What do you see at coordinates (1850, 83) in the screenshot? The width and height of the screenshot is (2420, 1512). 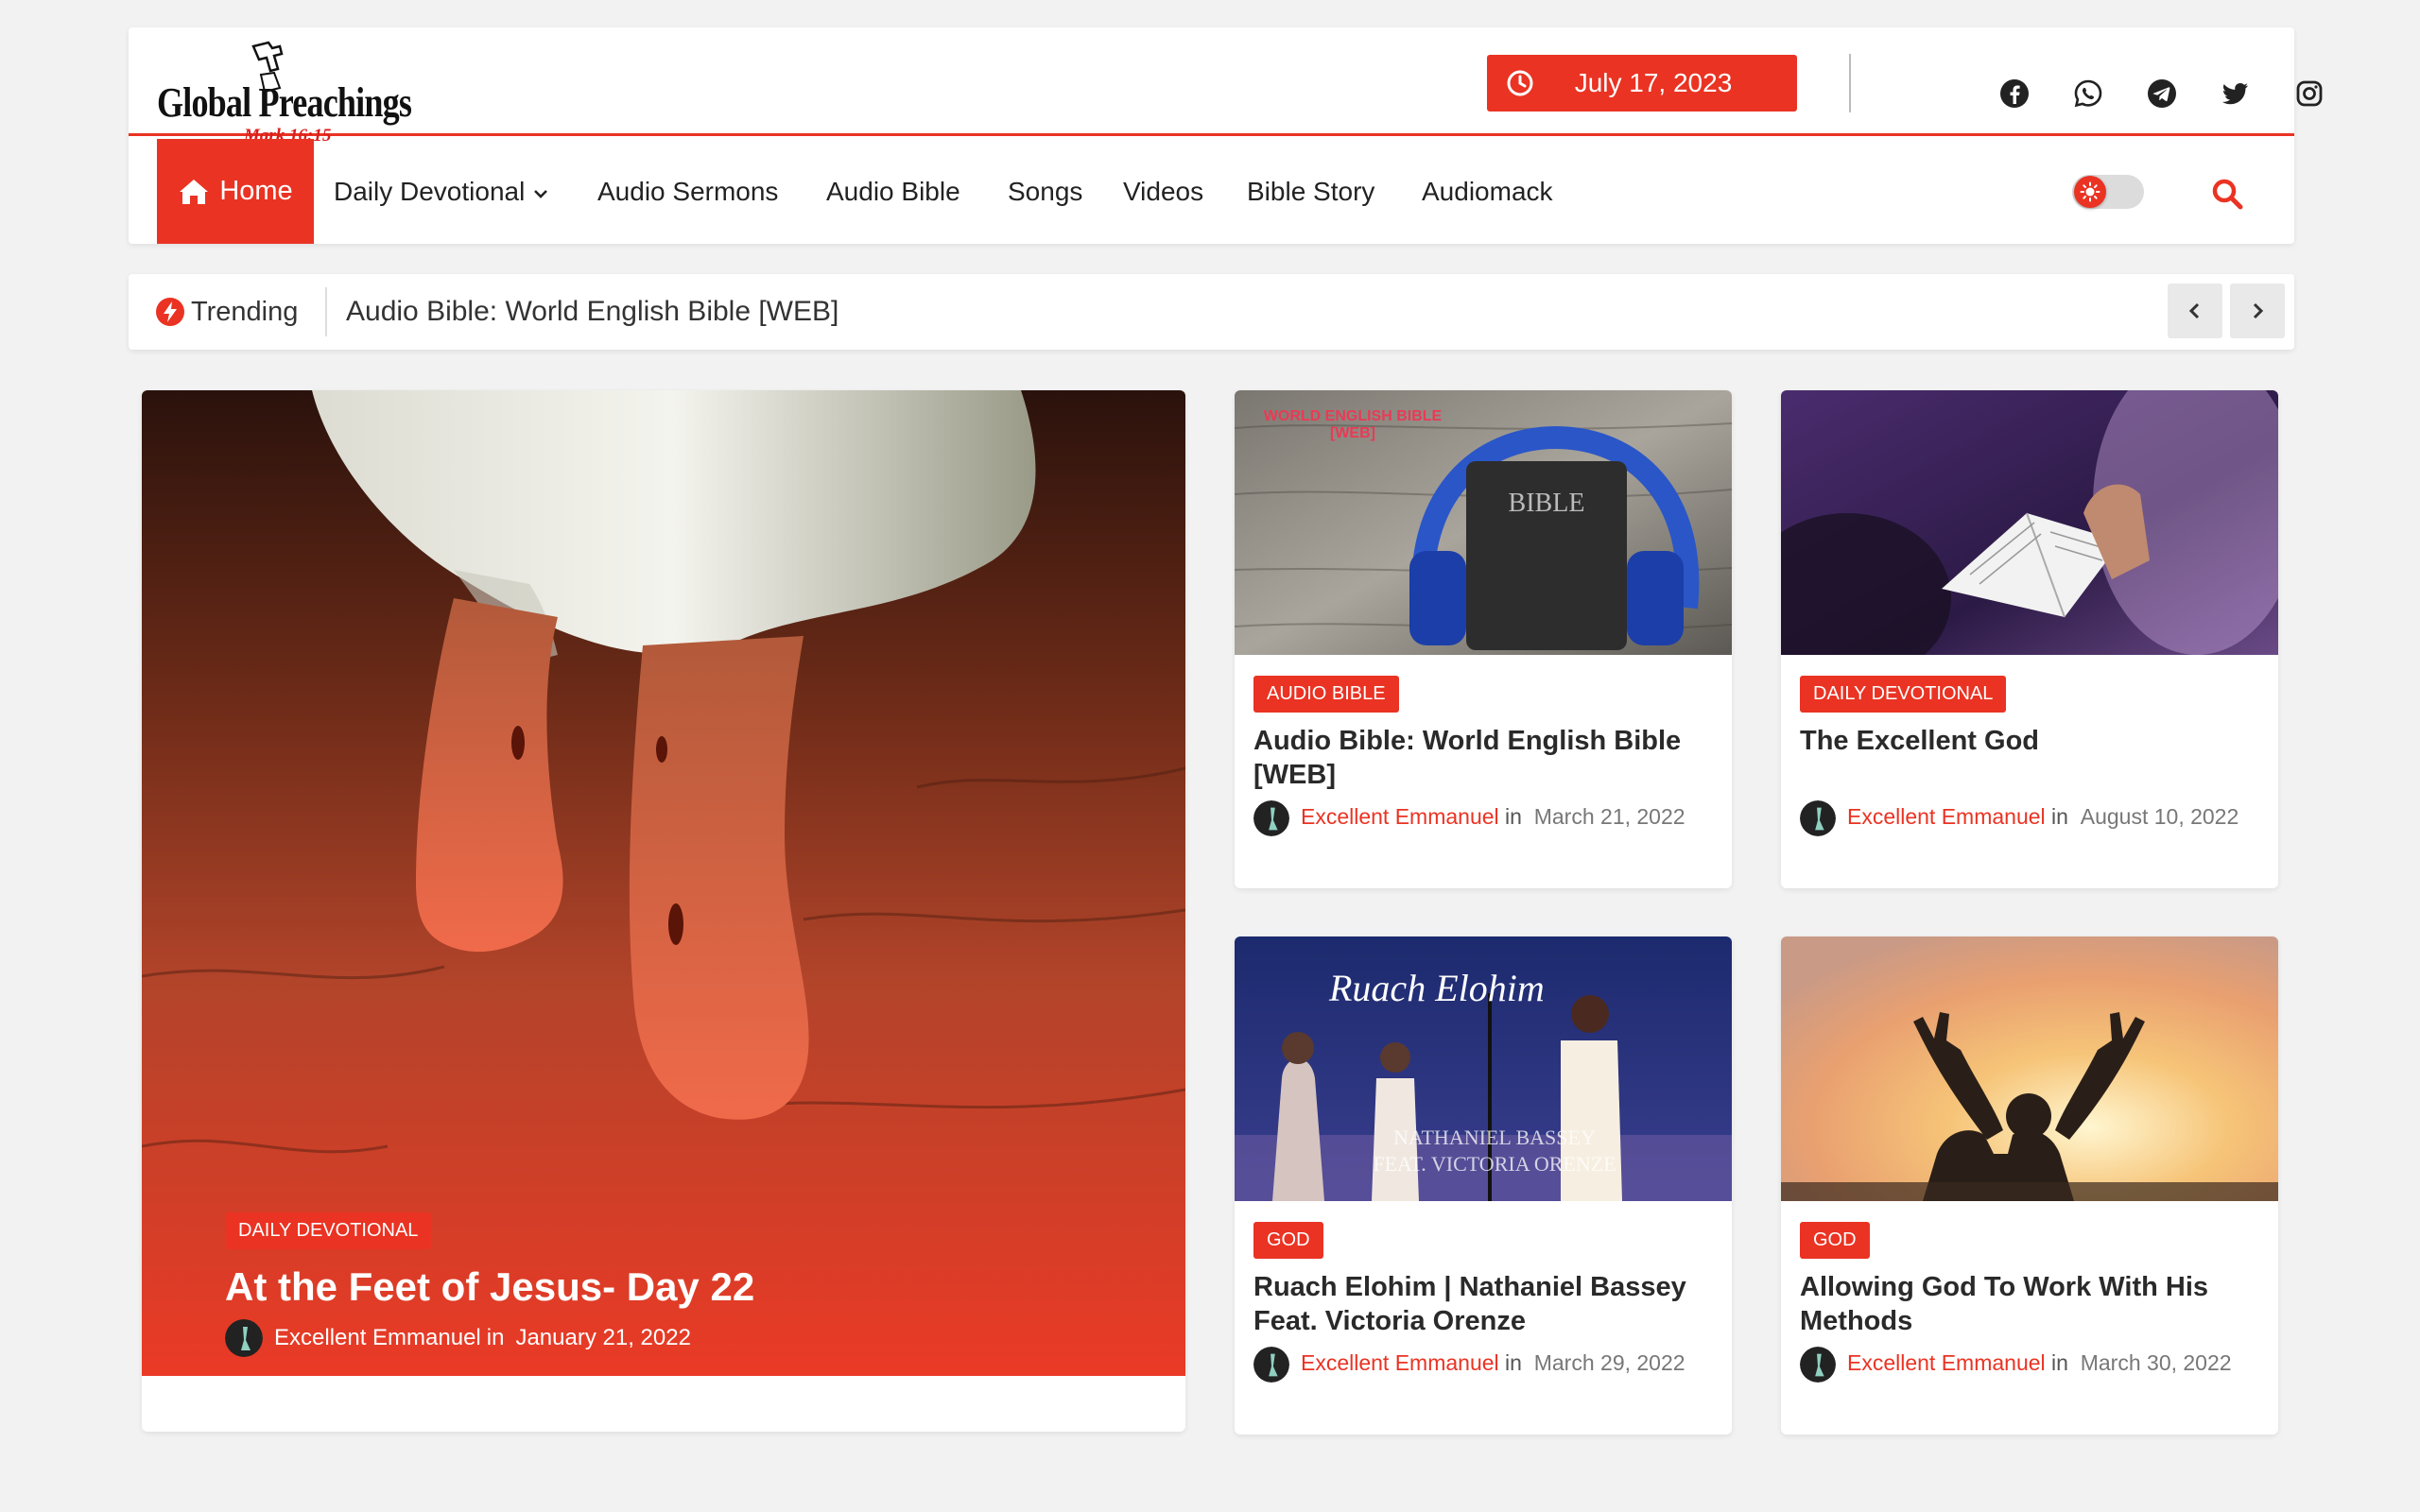 I see `header-divider` at bounding box center [1850, 83].